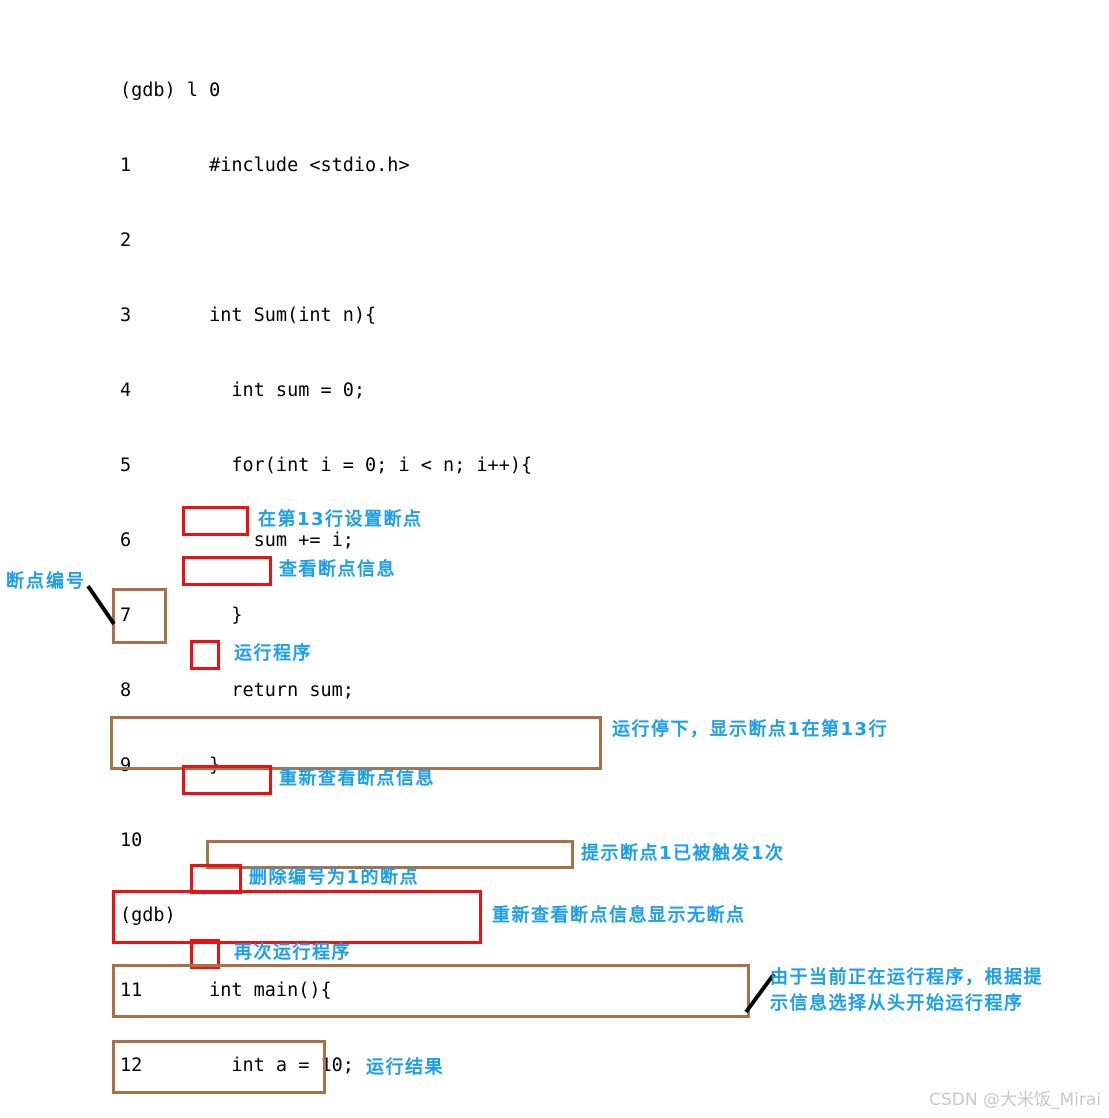  Describe the element at coordinates (326, 465) in the screenshot. I see `terminal-line: 5 for(int i = 0; i < n; i++){` at that location.